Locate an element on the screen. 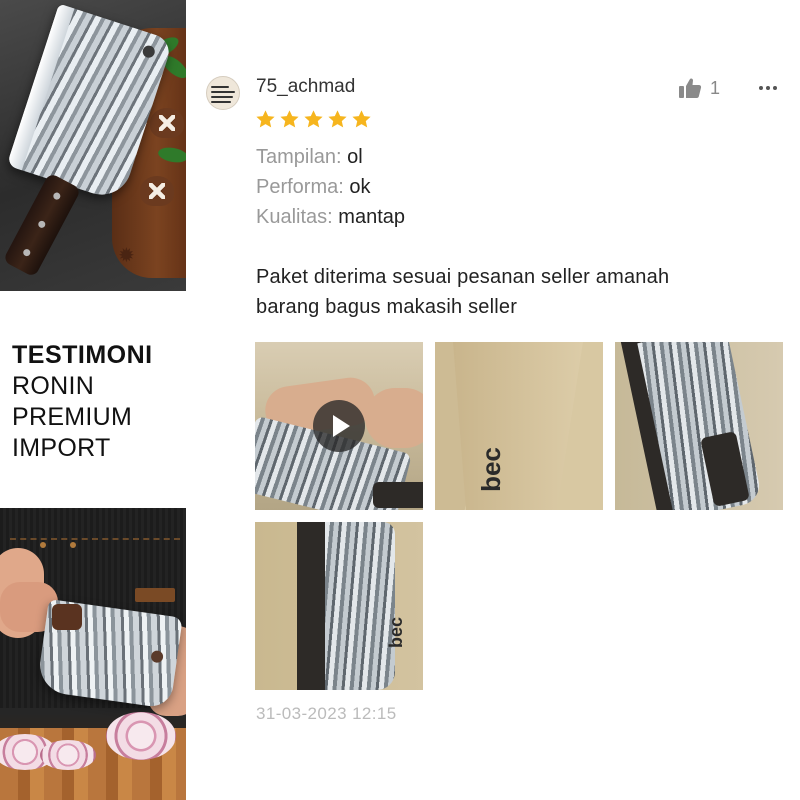  attribute-value: mantap is located at coordinates (371, 217).